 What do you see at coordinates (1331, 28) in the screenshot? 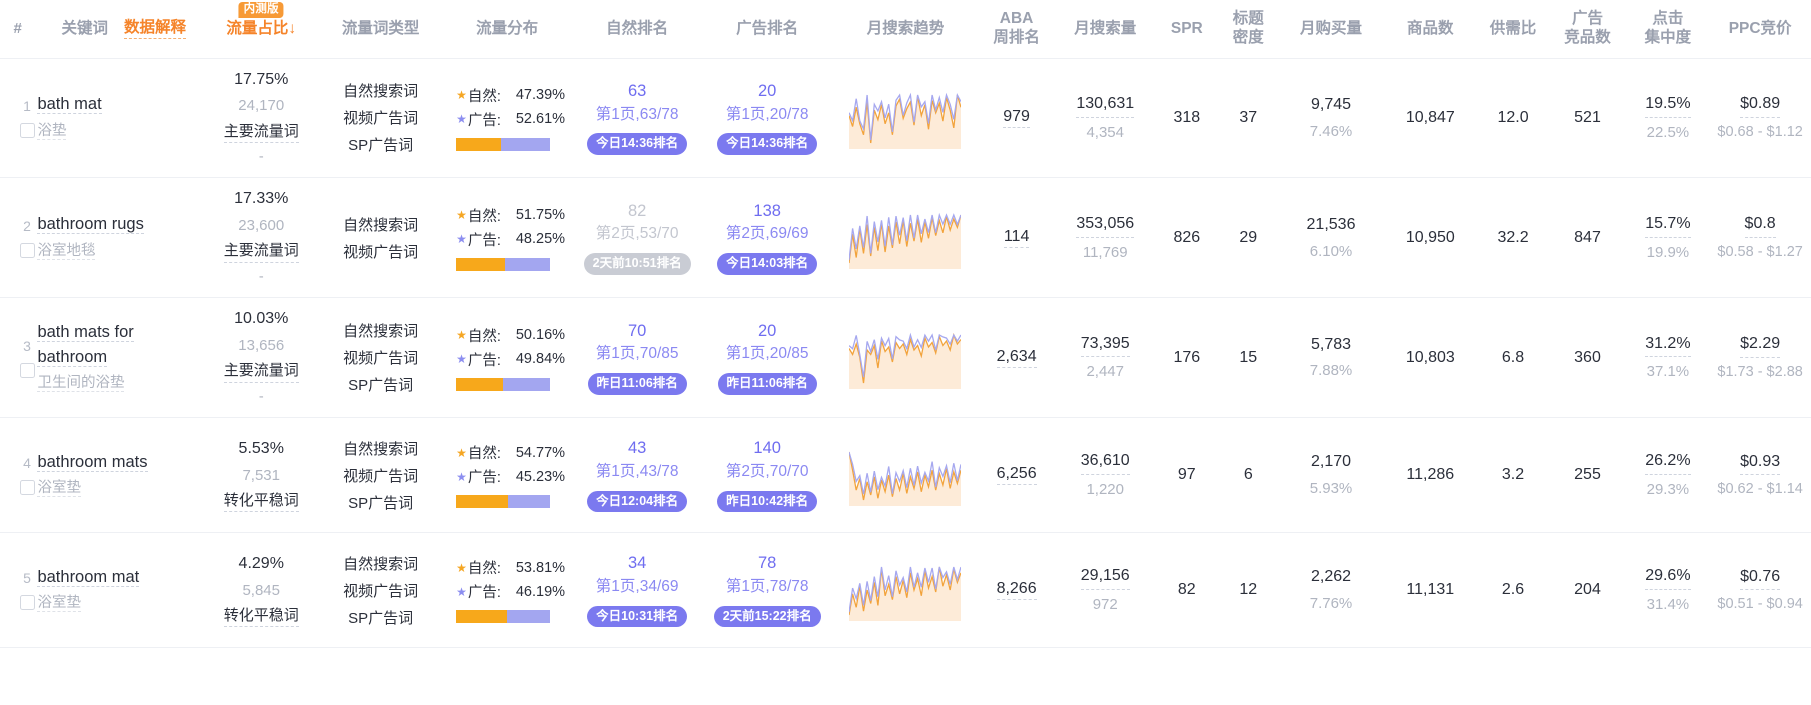
I see `monthly-purchase-header-label: 月购买量` at bounding box center [1331, 28].